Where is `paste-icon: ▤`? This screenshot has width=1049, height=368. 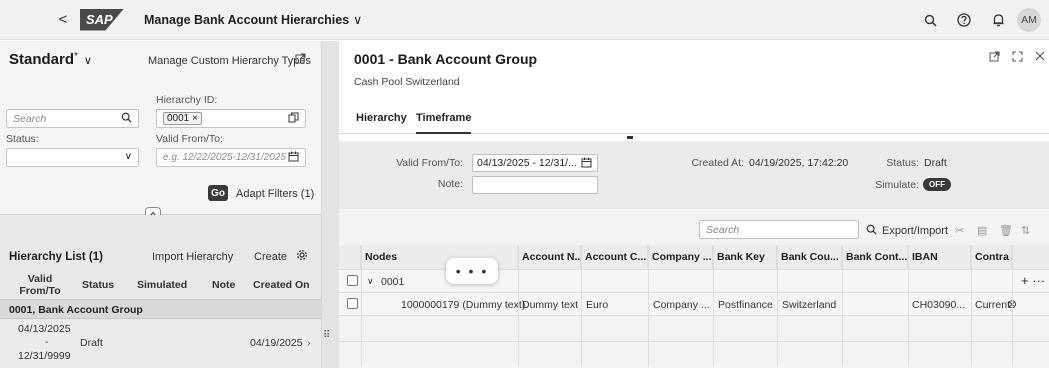
paste-icon: ▤ is located at coordinates (982, 230).